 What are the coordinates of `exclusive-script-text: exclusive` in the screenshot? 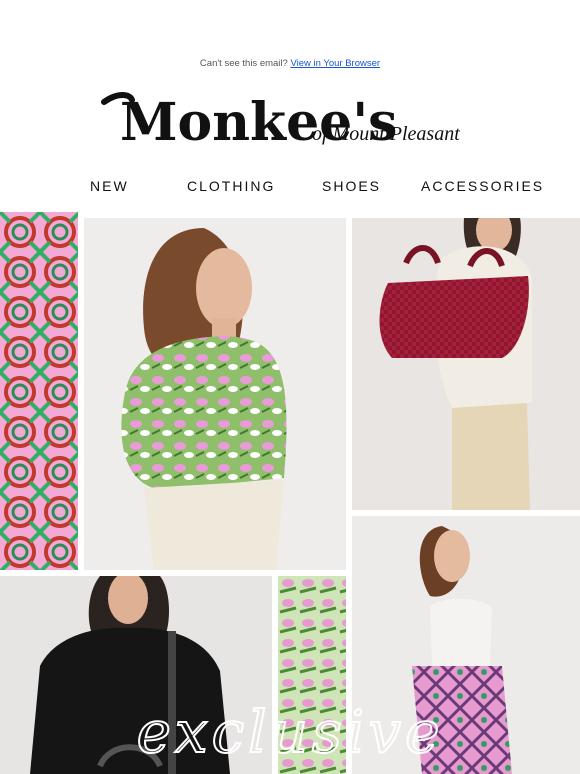 It's located at (290, 732).